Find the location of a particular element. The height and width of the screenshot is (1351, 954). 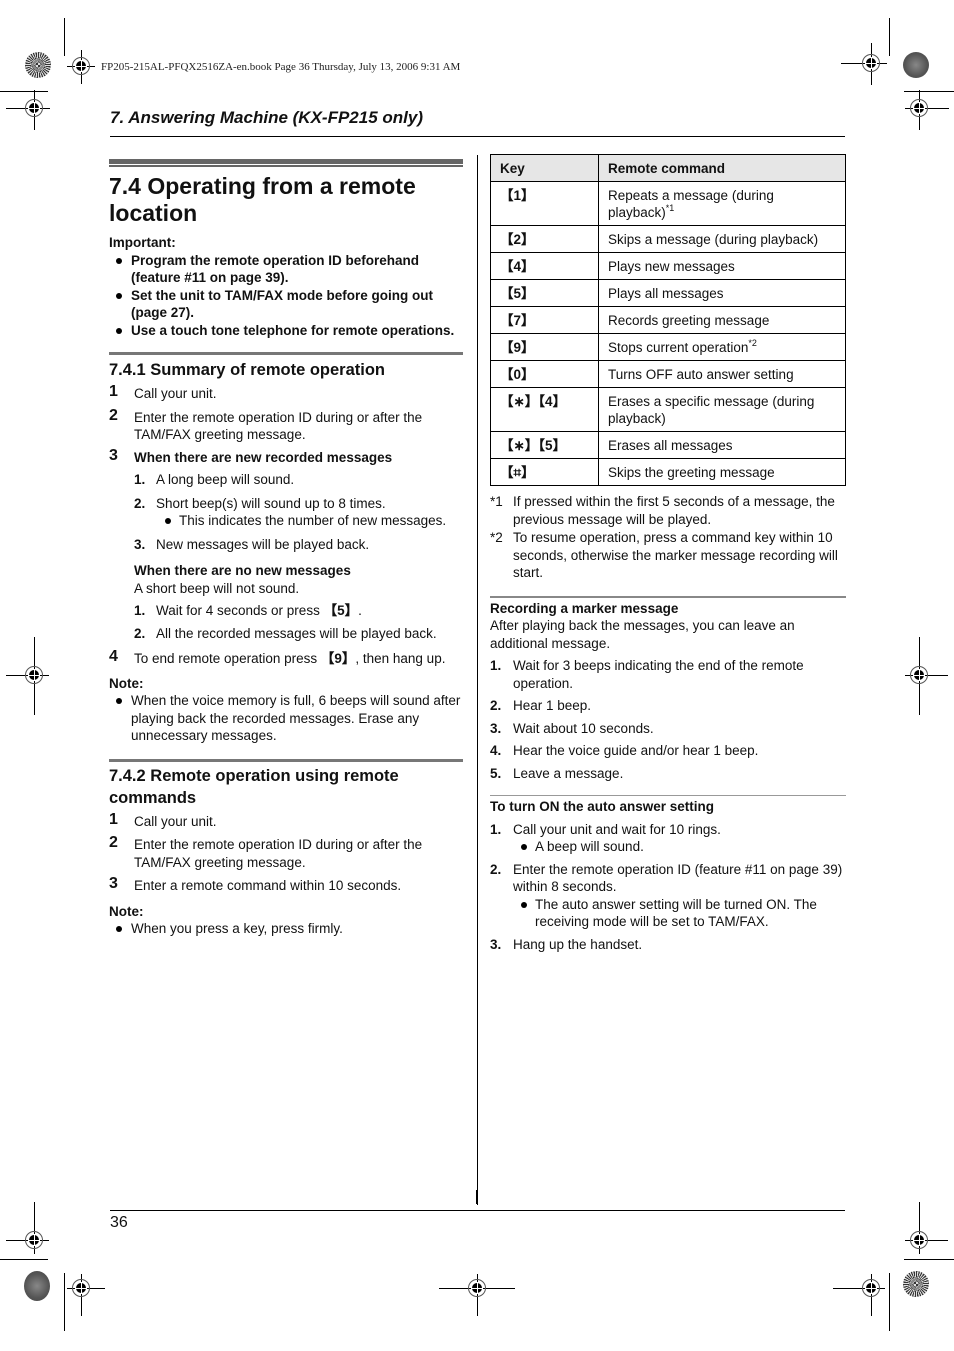

table-row: 【0】 Turns OFF auto answer setting is located at coordinates (668, 374).